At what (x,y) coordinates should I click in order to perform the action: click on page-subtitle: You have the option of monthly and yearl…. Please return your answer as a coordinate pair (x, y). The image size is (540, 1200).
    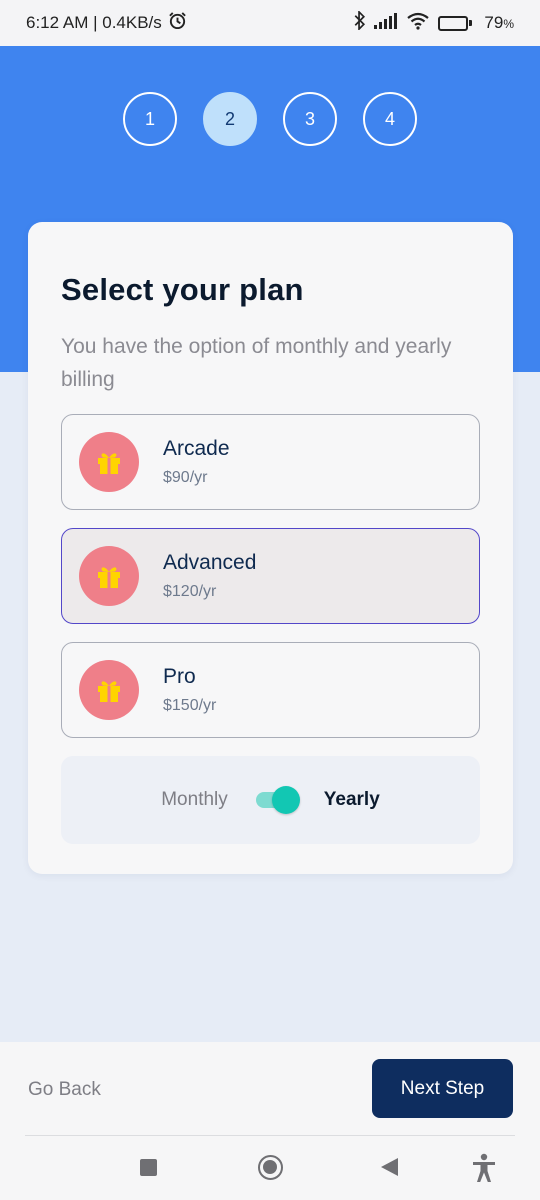
    Looking at the image, I should click on (256, 363).